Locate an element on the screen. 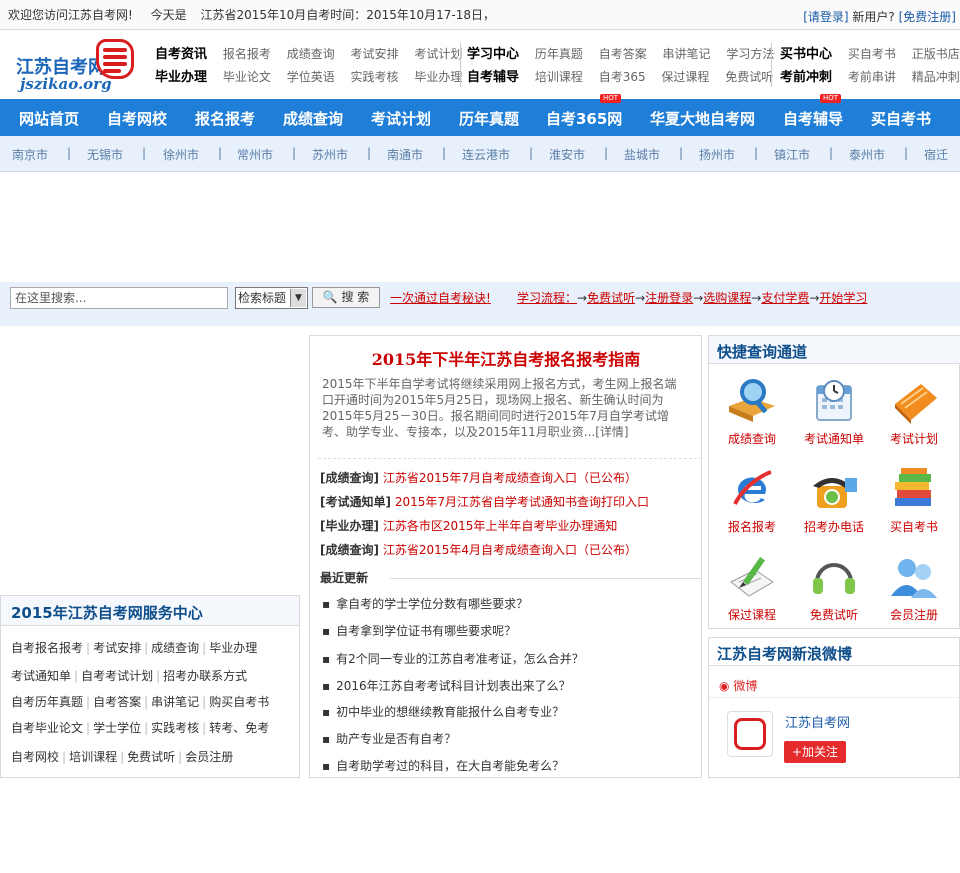 The height and width of the screenshot is (873, 960). header-link: 自考答案 is located at coordinates (623, 54).